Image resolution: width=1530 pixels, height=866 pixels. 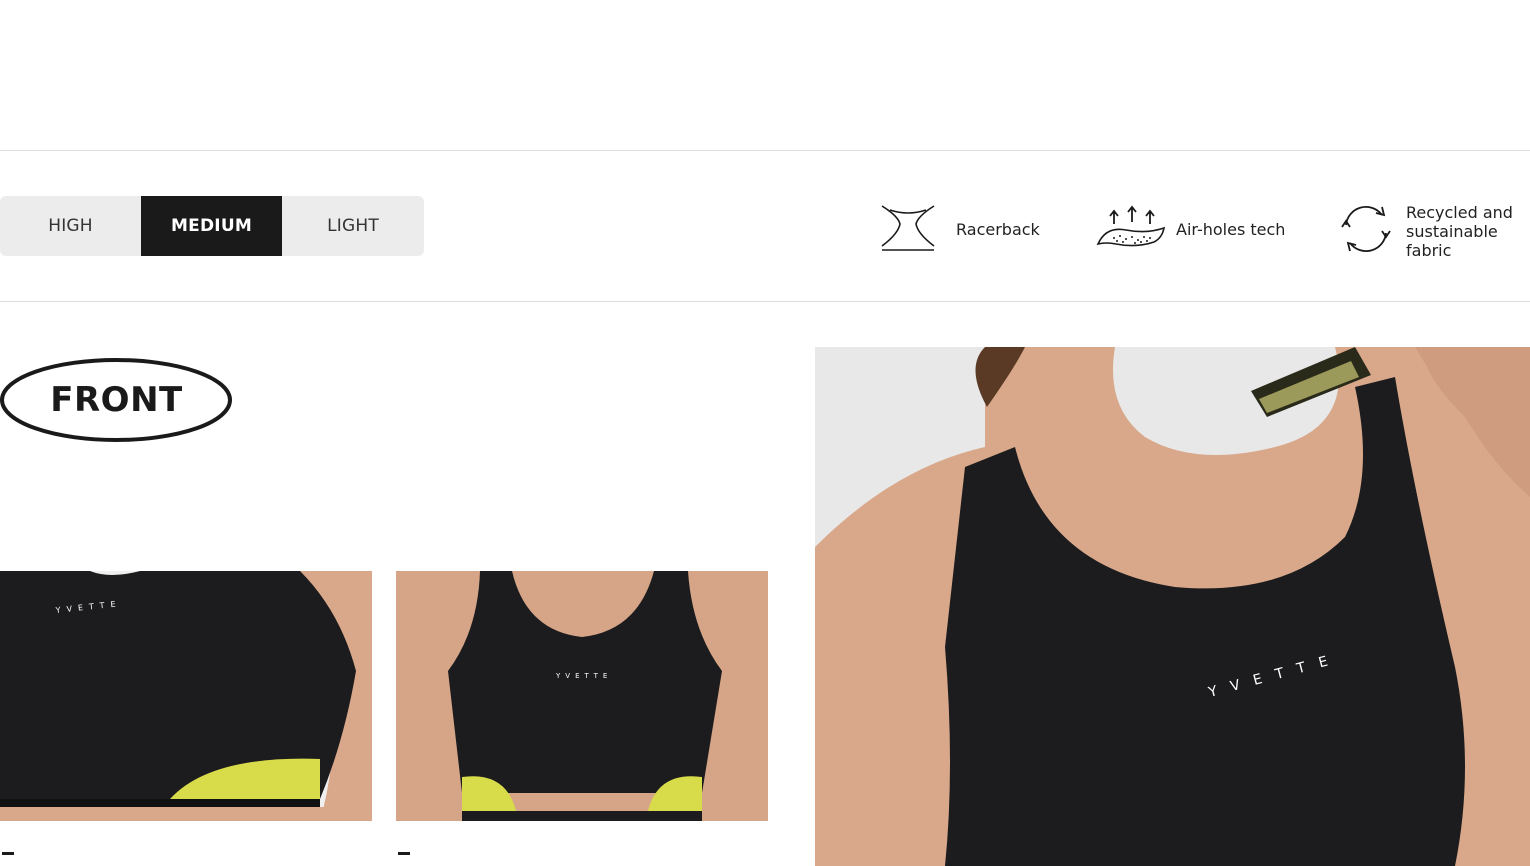 What do you see at coordinates (353, 226) in the screenshot?
I see `support-light-tab: LIGHT` at bounding box center [353, 226].